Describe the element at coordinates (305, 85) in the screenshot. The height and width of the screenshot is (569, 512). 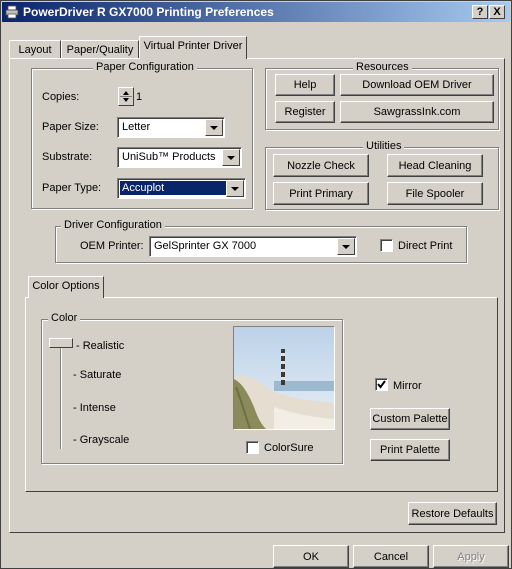
I see `help-button: Help` at that location.